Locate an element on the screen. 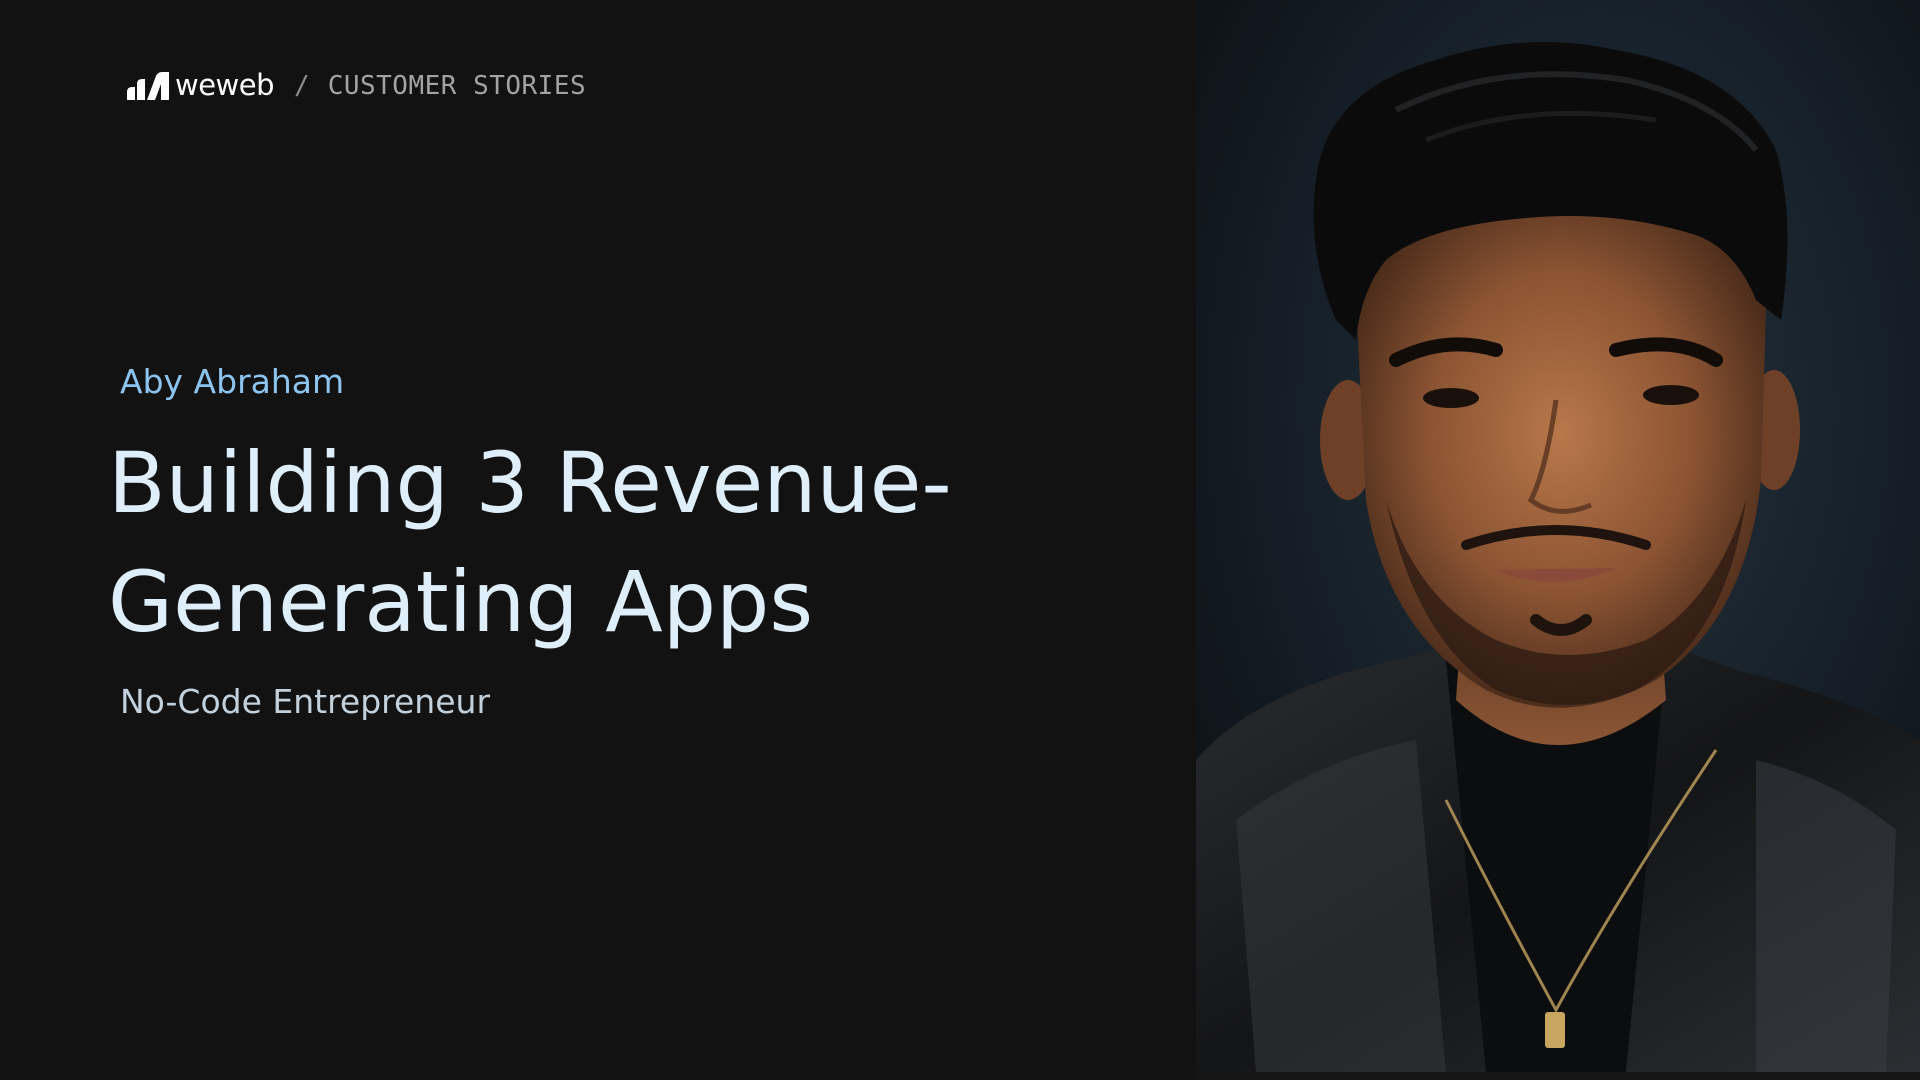 The width and height of the screenshot is (1920, 1080). person-role: No-Code Entrepreneur is located at coordinates (305, 701).